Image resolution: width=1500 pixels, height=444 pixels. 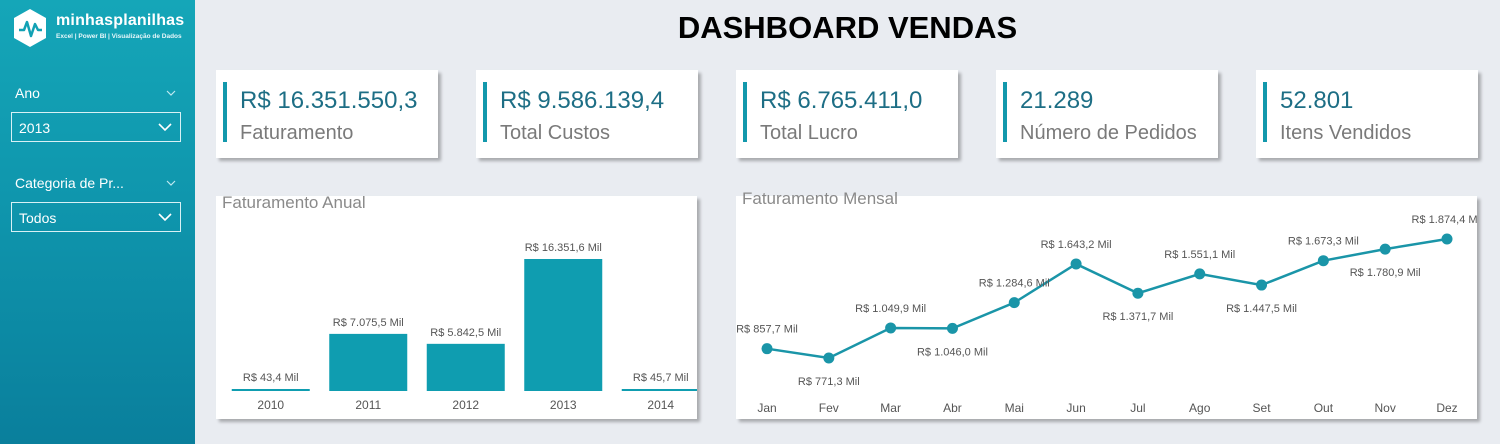 I want to click on ano-dropdown-value: 2013, so click(x=35, y=128).